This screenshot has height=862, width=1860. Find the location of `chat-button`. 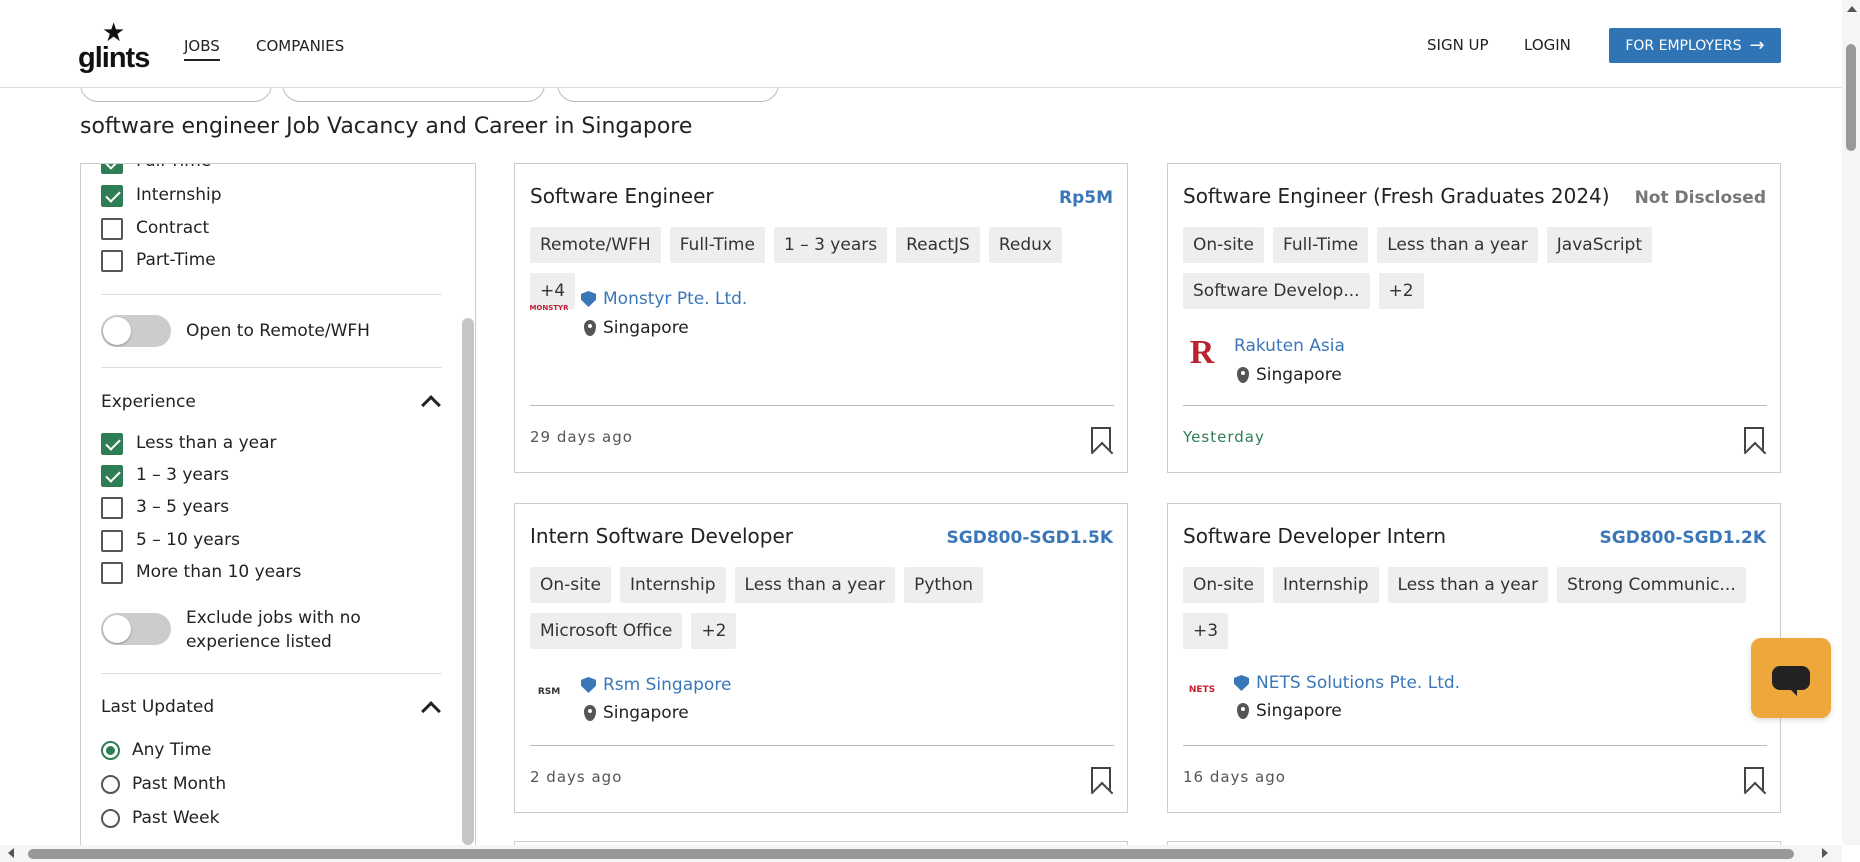

chat-button is located at coordinates (1791, 678).